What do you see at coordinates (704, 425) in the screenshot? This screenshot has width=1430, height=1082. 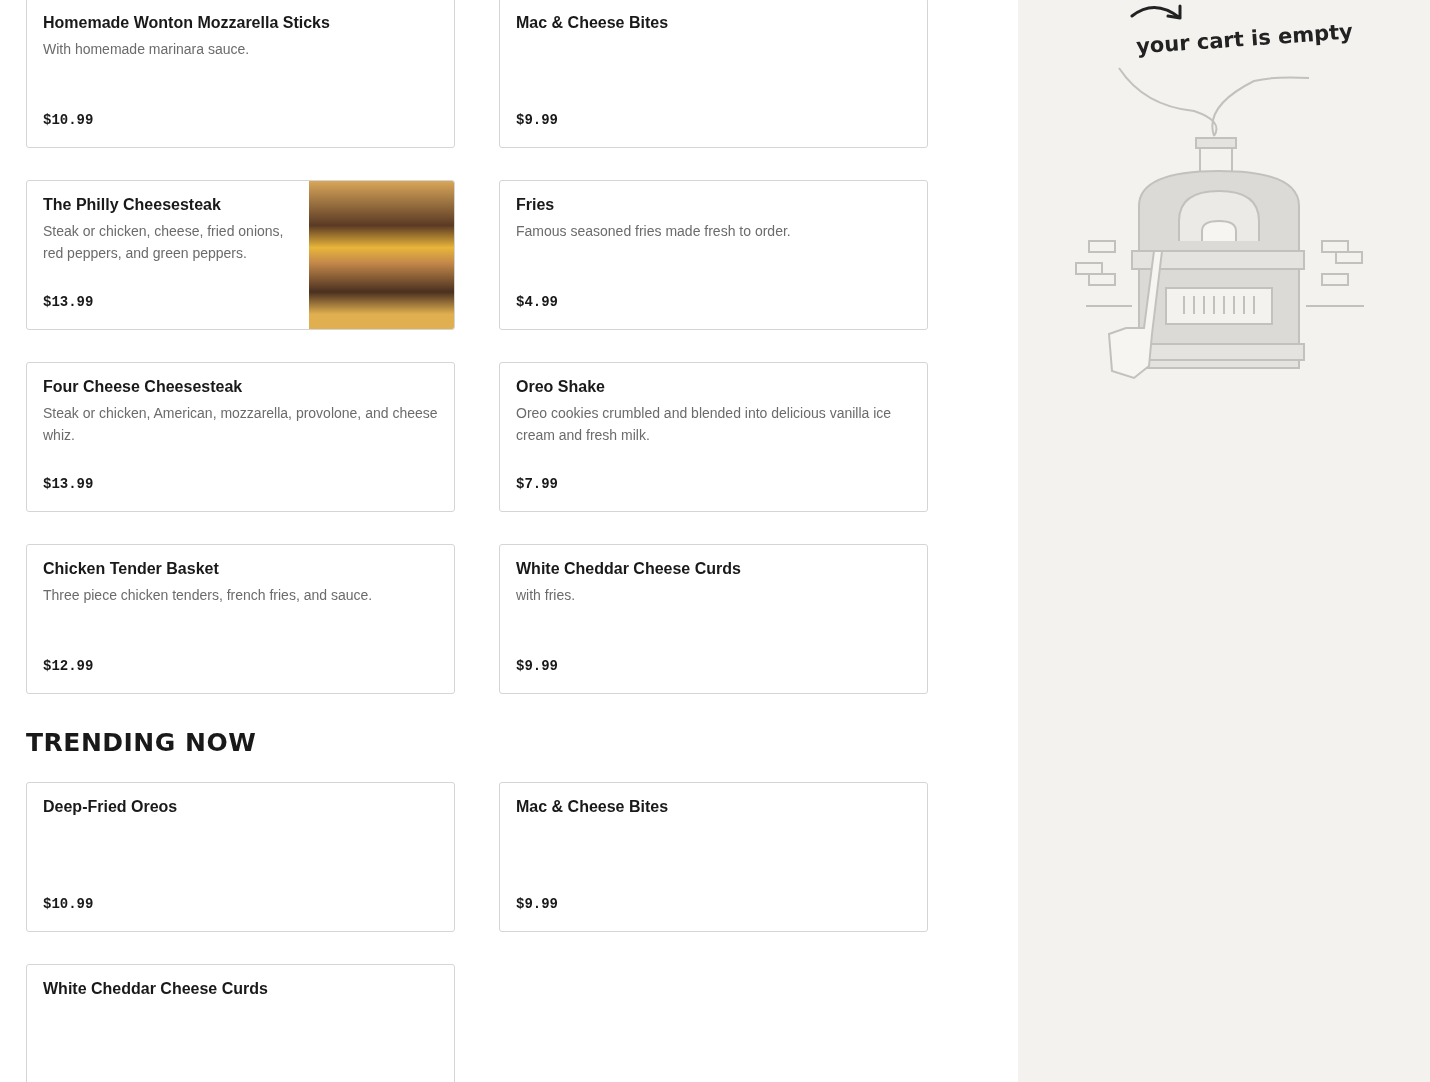 I see `item-description: Oreo cookies crumbled and blended into delicious vanilla ice cream and fresh milk.` at bounding box center [704, 425].